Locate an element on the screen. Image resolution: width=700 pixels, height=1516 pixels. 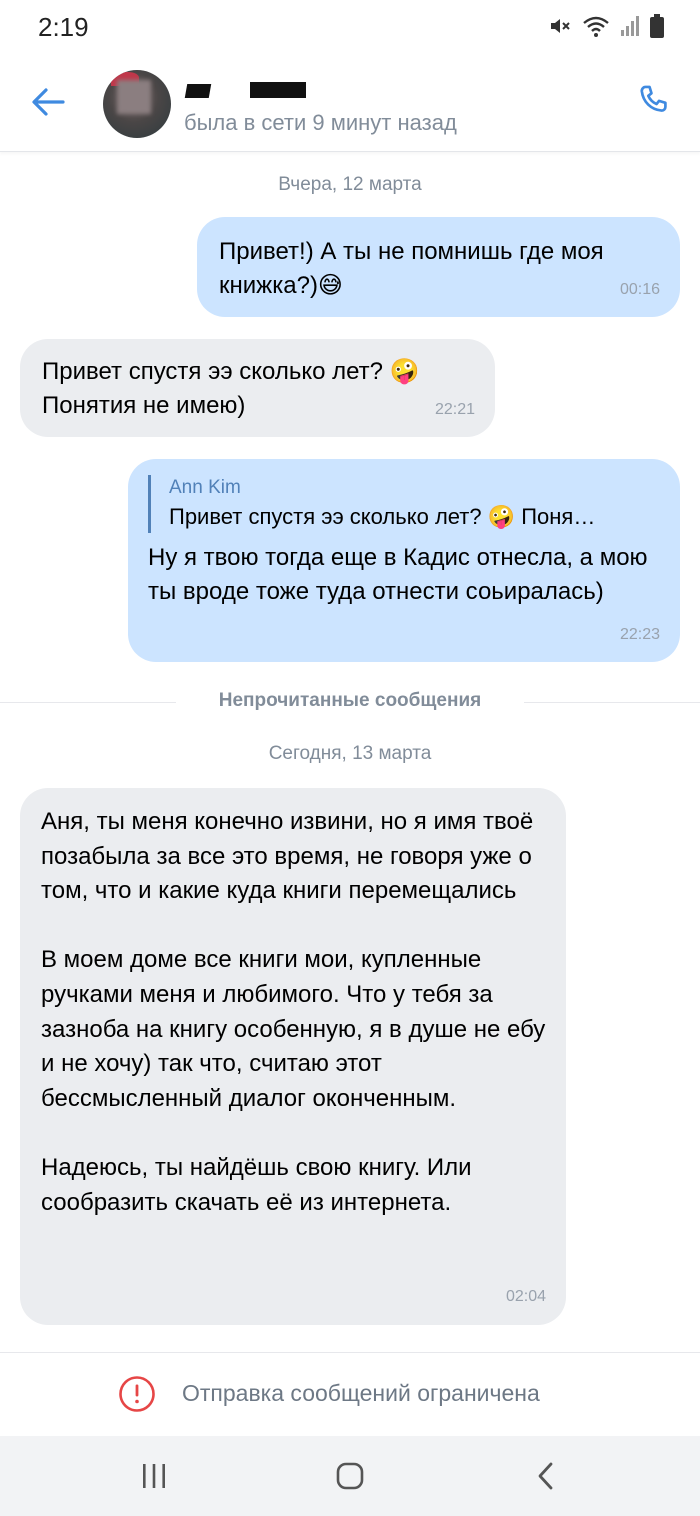
mute-icon is located at coordinates (560, 26).